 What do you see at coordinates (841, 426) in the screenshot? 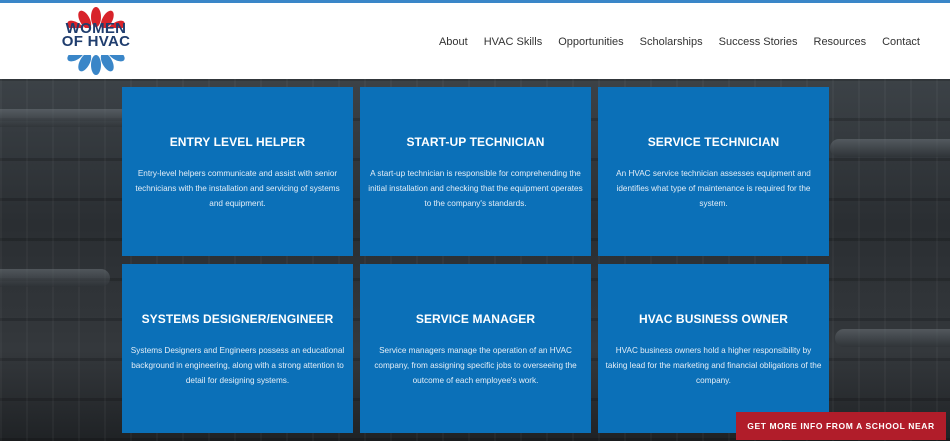
I see `get-more-info-button: GET MORE INFO FROM A SCHOOL NEAR YOU` at bounding box center [841, 426].